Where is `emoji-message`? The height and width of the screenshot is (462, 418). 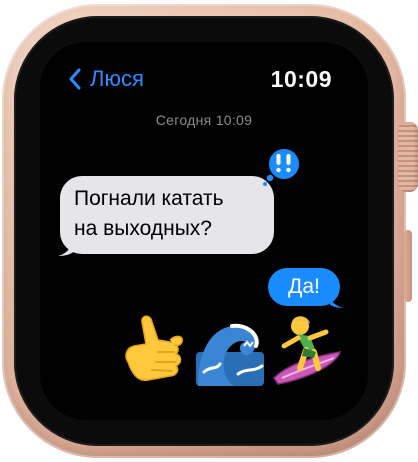 emoji-message is located at coordinates (231, 352).